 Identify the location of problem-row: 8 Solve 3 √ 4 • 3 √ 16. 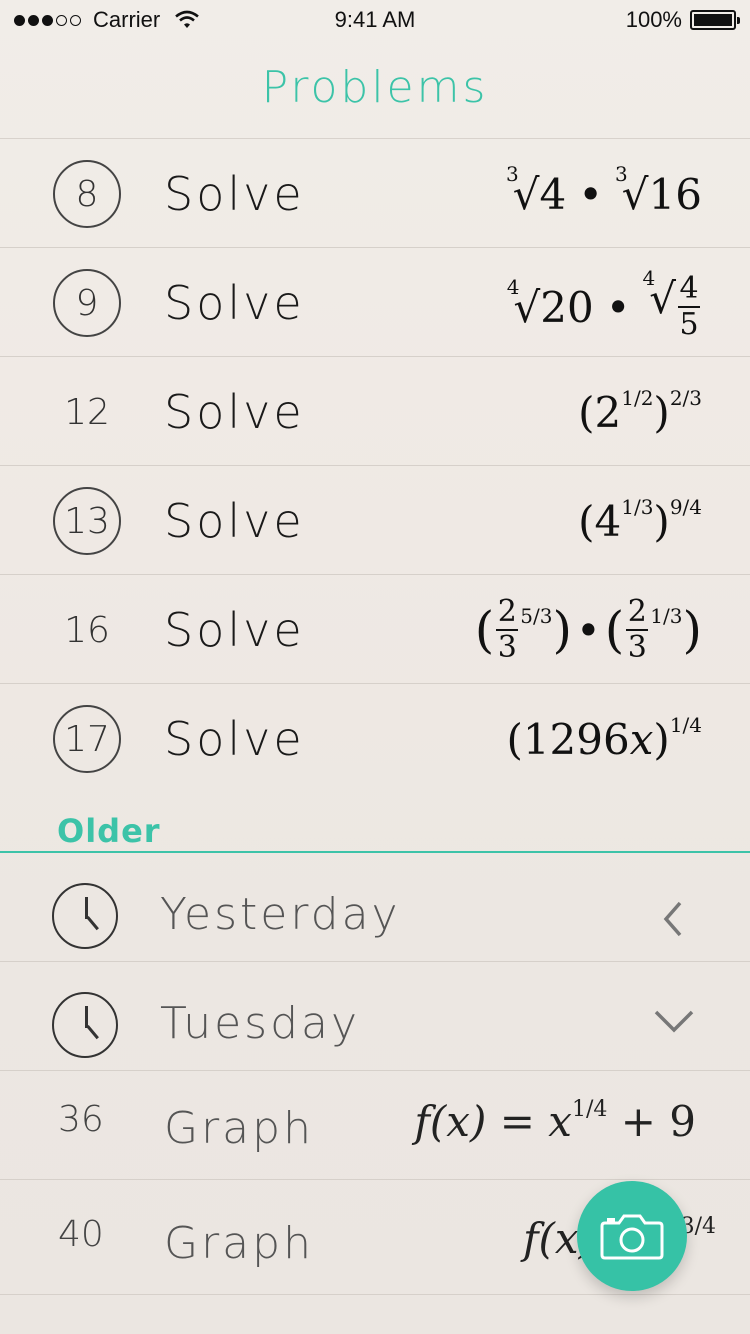
(375, 193).